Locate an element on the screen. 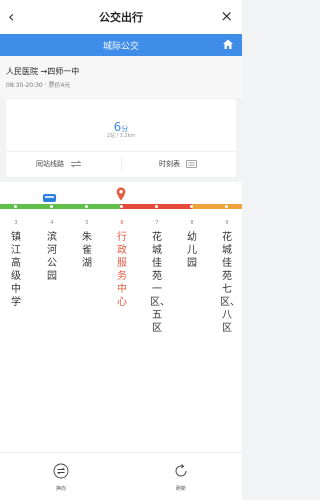 Image resolution: width=320 pixels, height=500 pixels. reverse-icon is located at coordinates (61, 471).